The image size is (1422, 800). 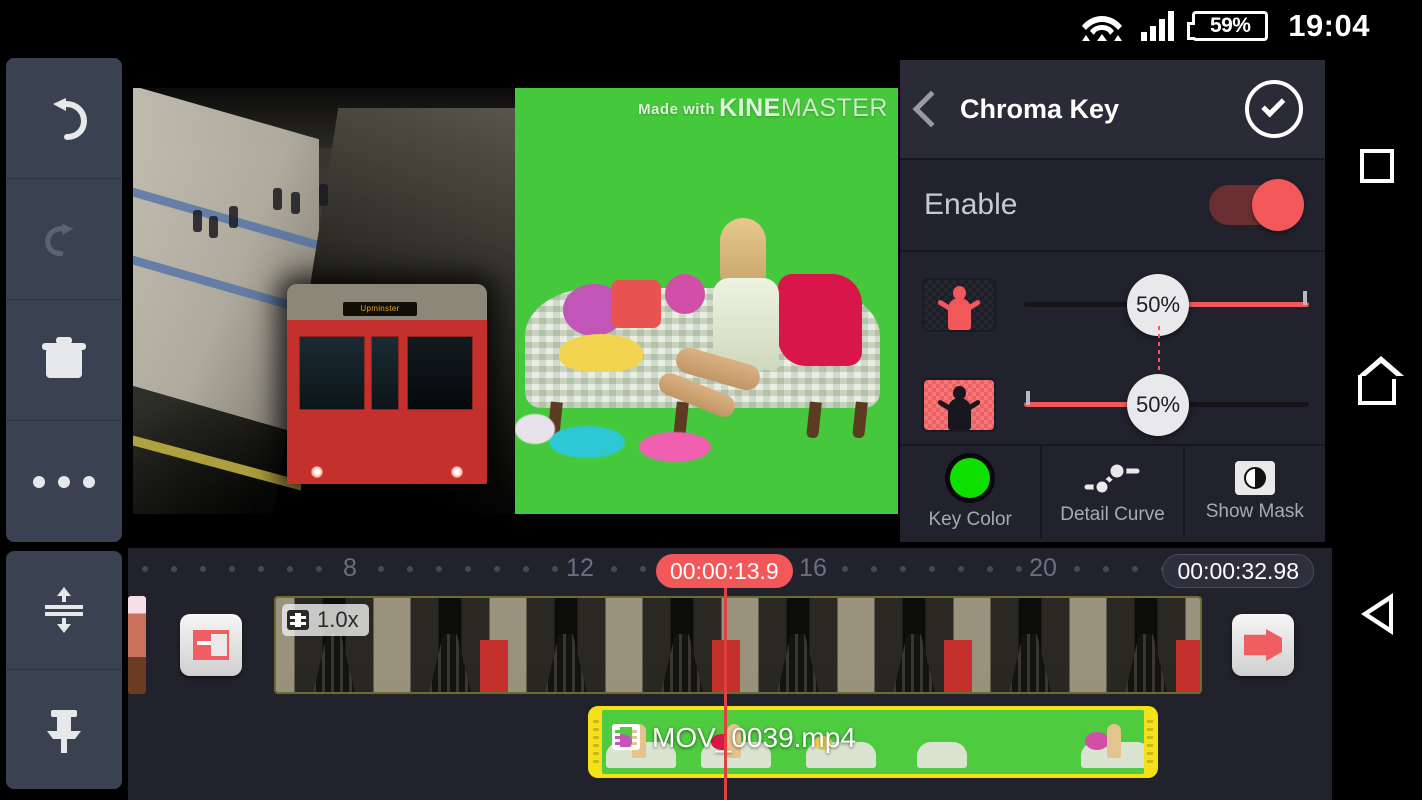 What do you see at coordinates (137, 645) in the screenshot?
I see `previous-clip-edge` at bounding box center [137, 645].